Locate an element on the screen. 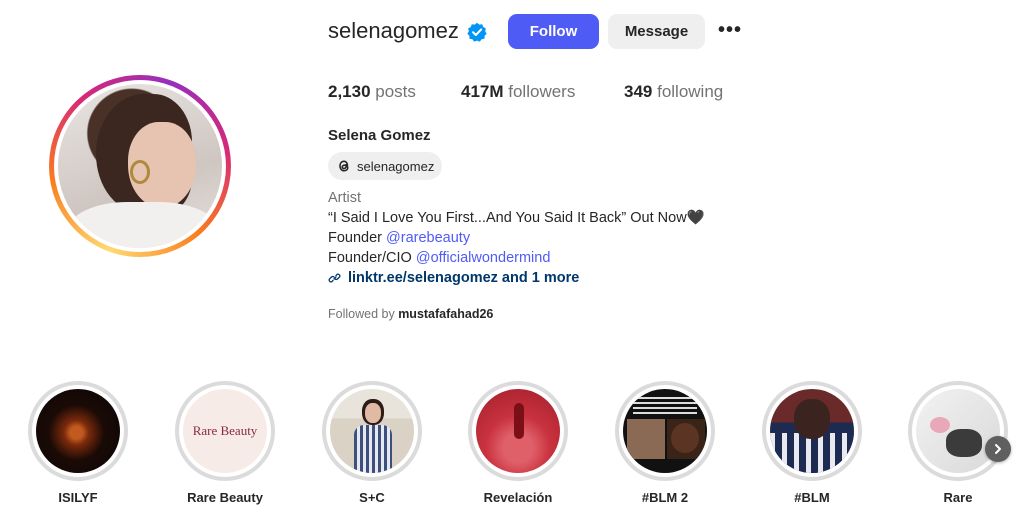 This screenshot has width=1024, height=524. avatar-photo is located at coordinates (140, 166).